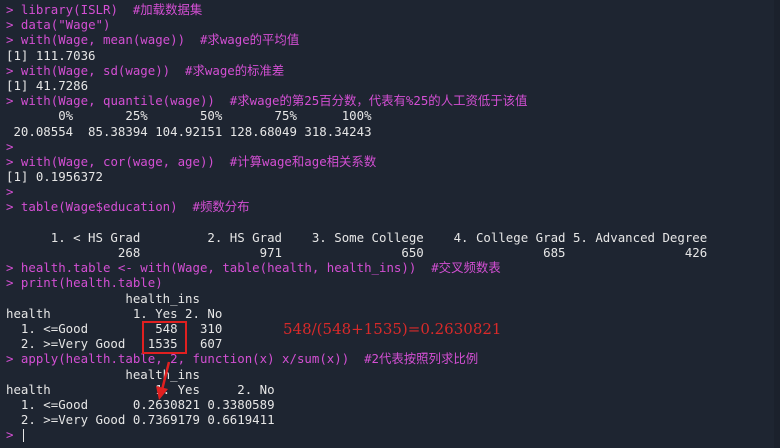 This screenshot has height=448, width=780. What do you see at coordinates (114, 344) in the screenshot?
I see `output-text: 2. >=Very Good 1535 607` at bounding box center [114, 344].